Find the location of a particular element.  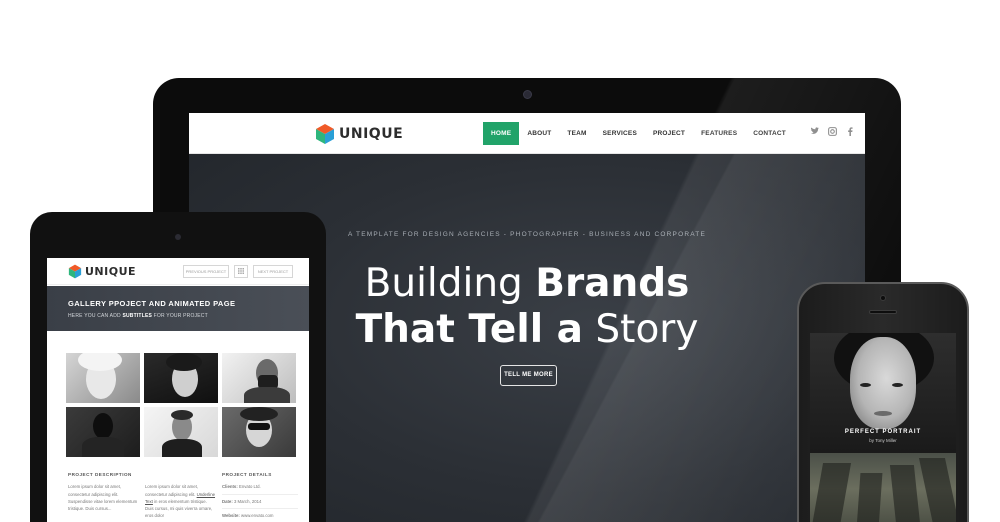

tablet-logo: UNIQUE is located at coordinates (102, 271).